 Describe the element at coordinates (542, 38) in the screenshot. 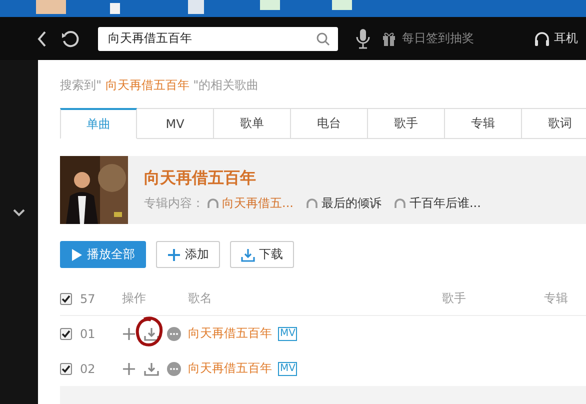

I see `headphones-icon` at that location.